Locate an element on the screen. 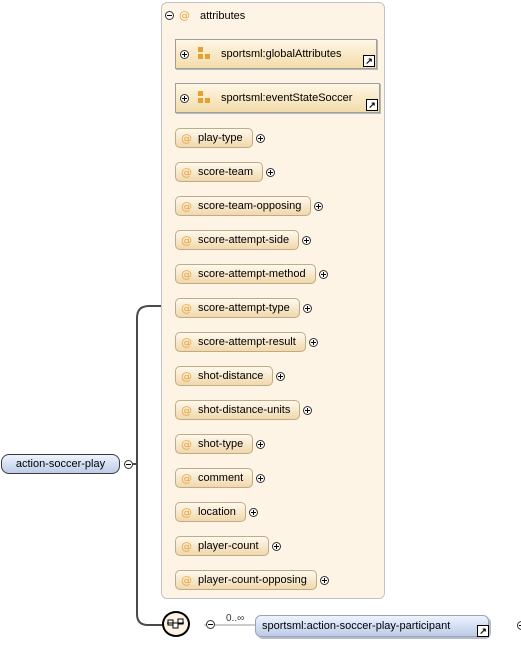  element-action-soccer-play: action-soccer-play is located at coordinates (60, 464).